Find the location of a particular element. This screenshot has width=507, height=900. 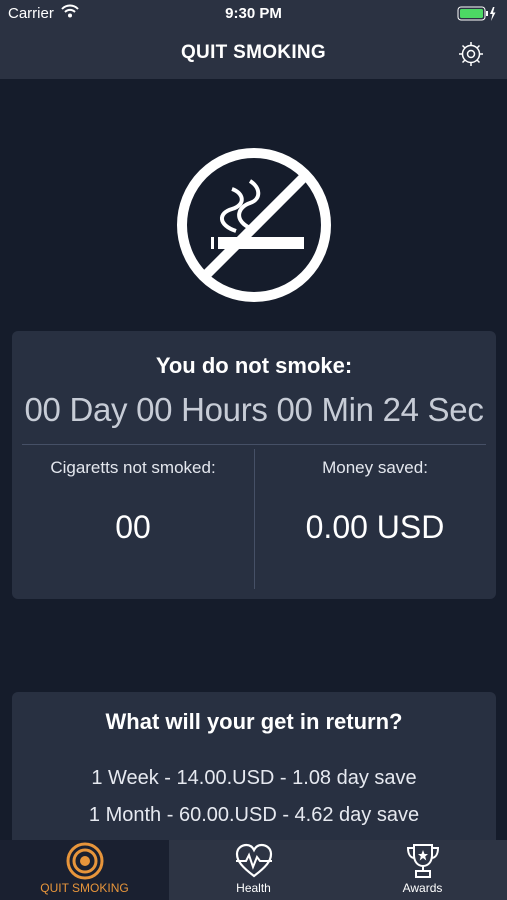

battery-icon is located at coordinates (477, 16).